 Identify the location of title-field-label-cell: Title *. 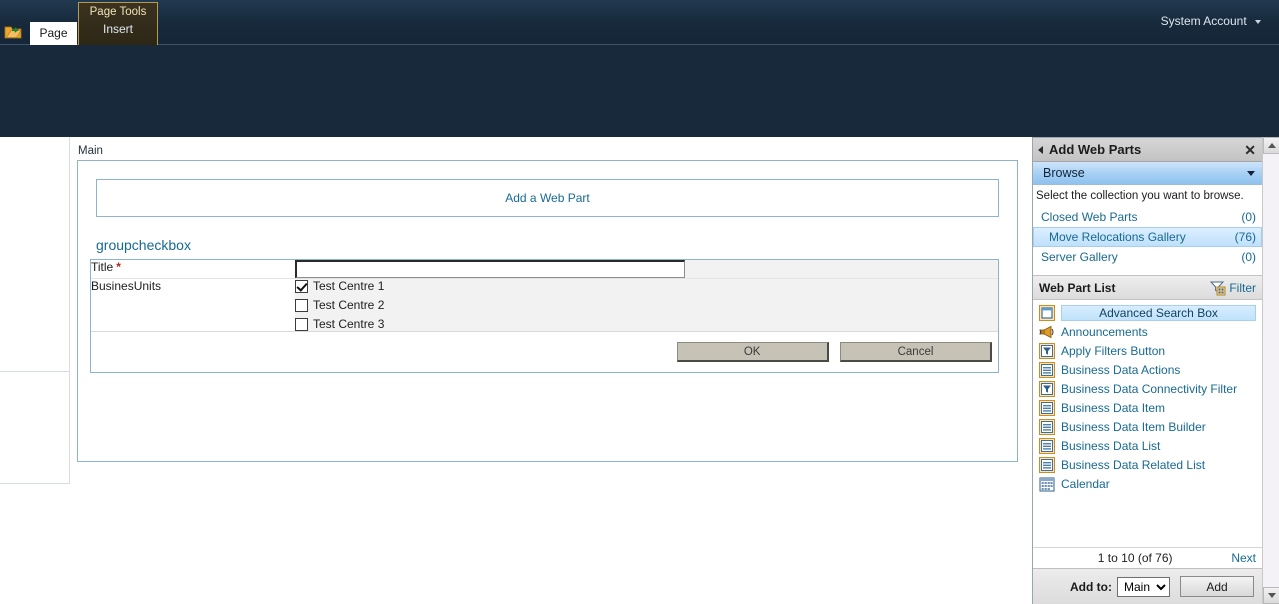
(193, 269).